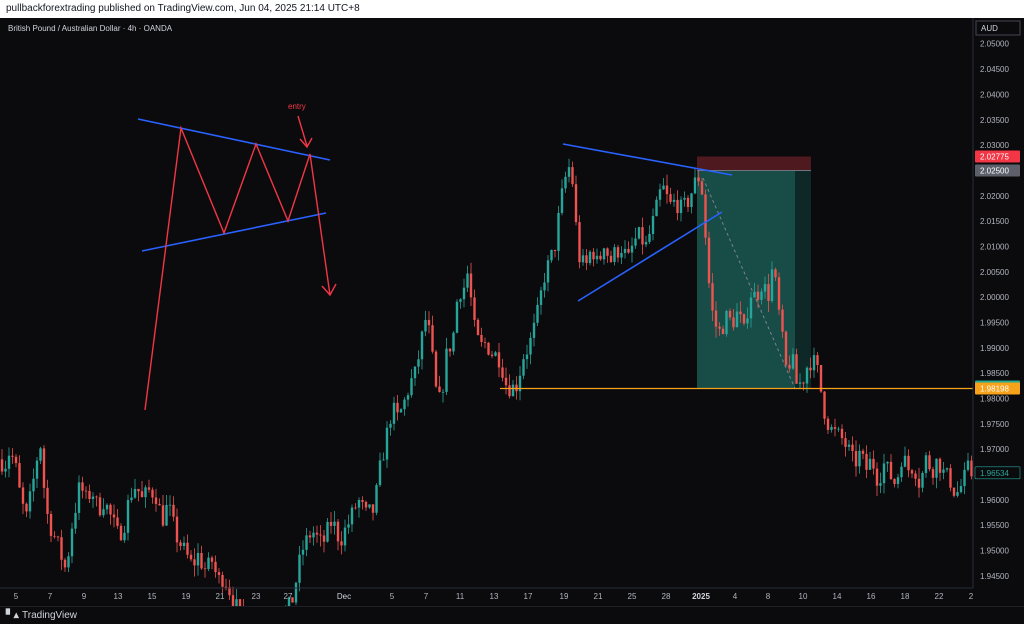 This screenshot has width=1024, height=624. I want to click on position-stop-zone, so click(754, 163).